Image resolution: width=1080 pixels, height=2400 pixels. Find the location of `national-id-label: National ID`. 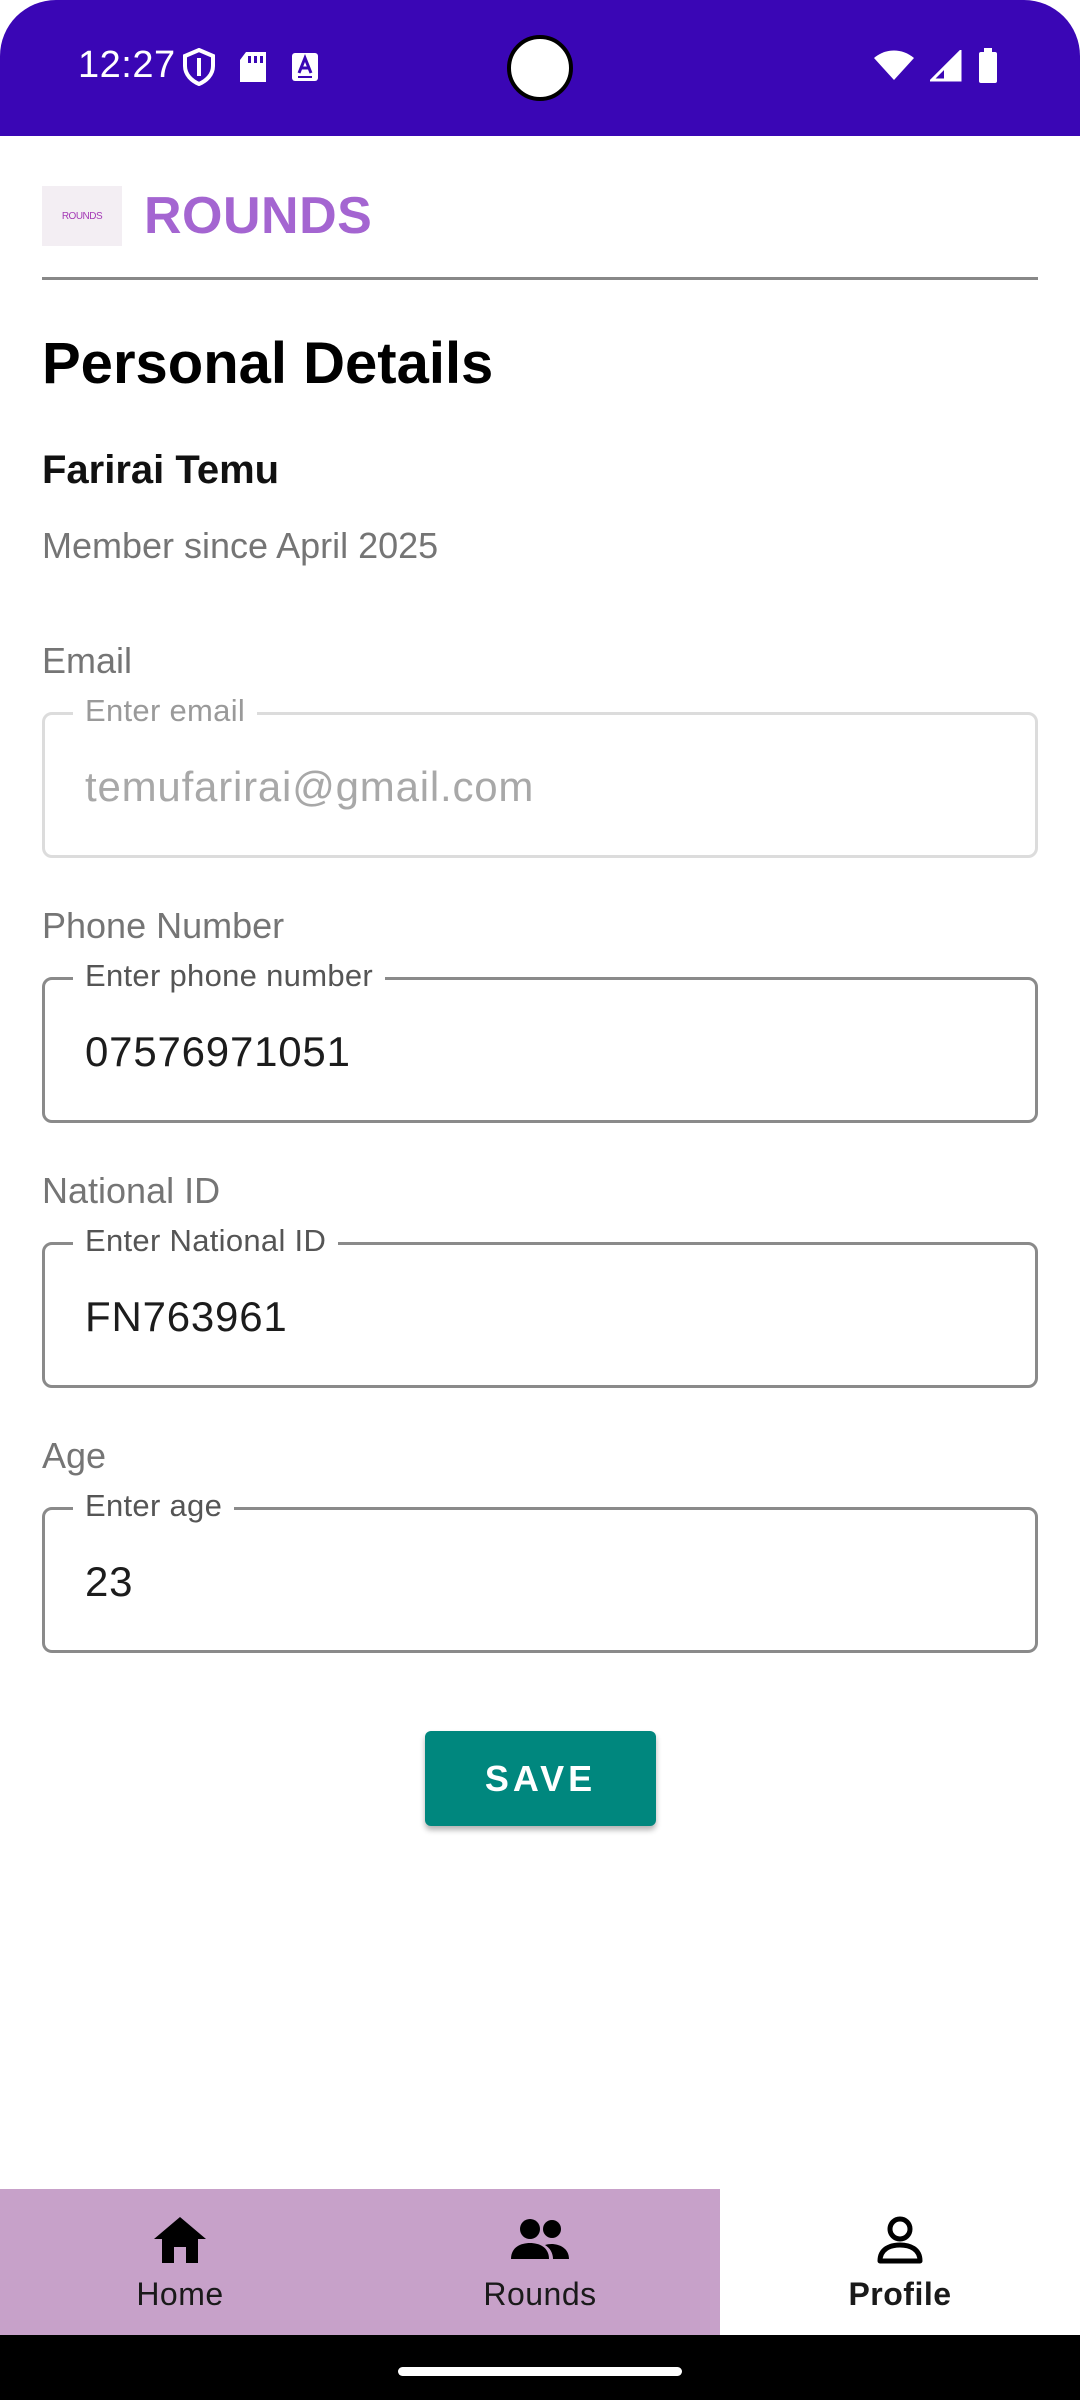

national-id-label: National ID is located at coordinates (131, 1190).